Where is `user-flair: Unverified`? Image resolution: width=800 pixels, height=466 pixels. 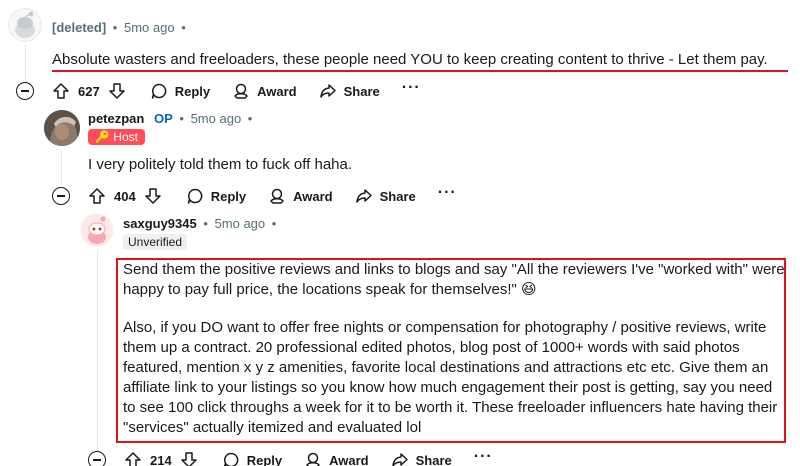 user-flair: Unverified is located at coordinates (155, 242).